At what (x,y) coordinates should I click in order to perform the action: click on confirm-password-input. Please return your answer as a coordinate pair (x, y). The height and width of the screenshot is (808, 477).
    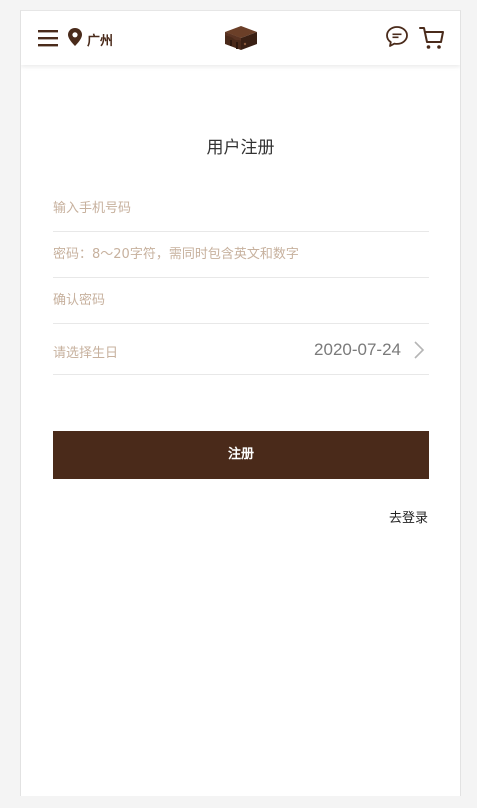
    Looking at the image, I should click on (241, 300).